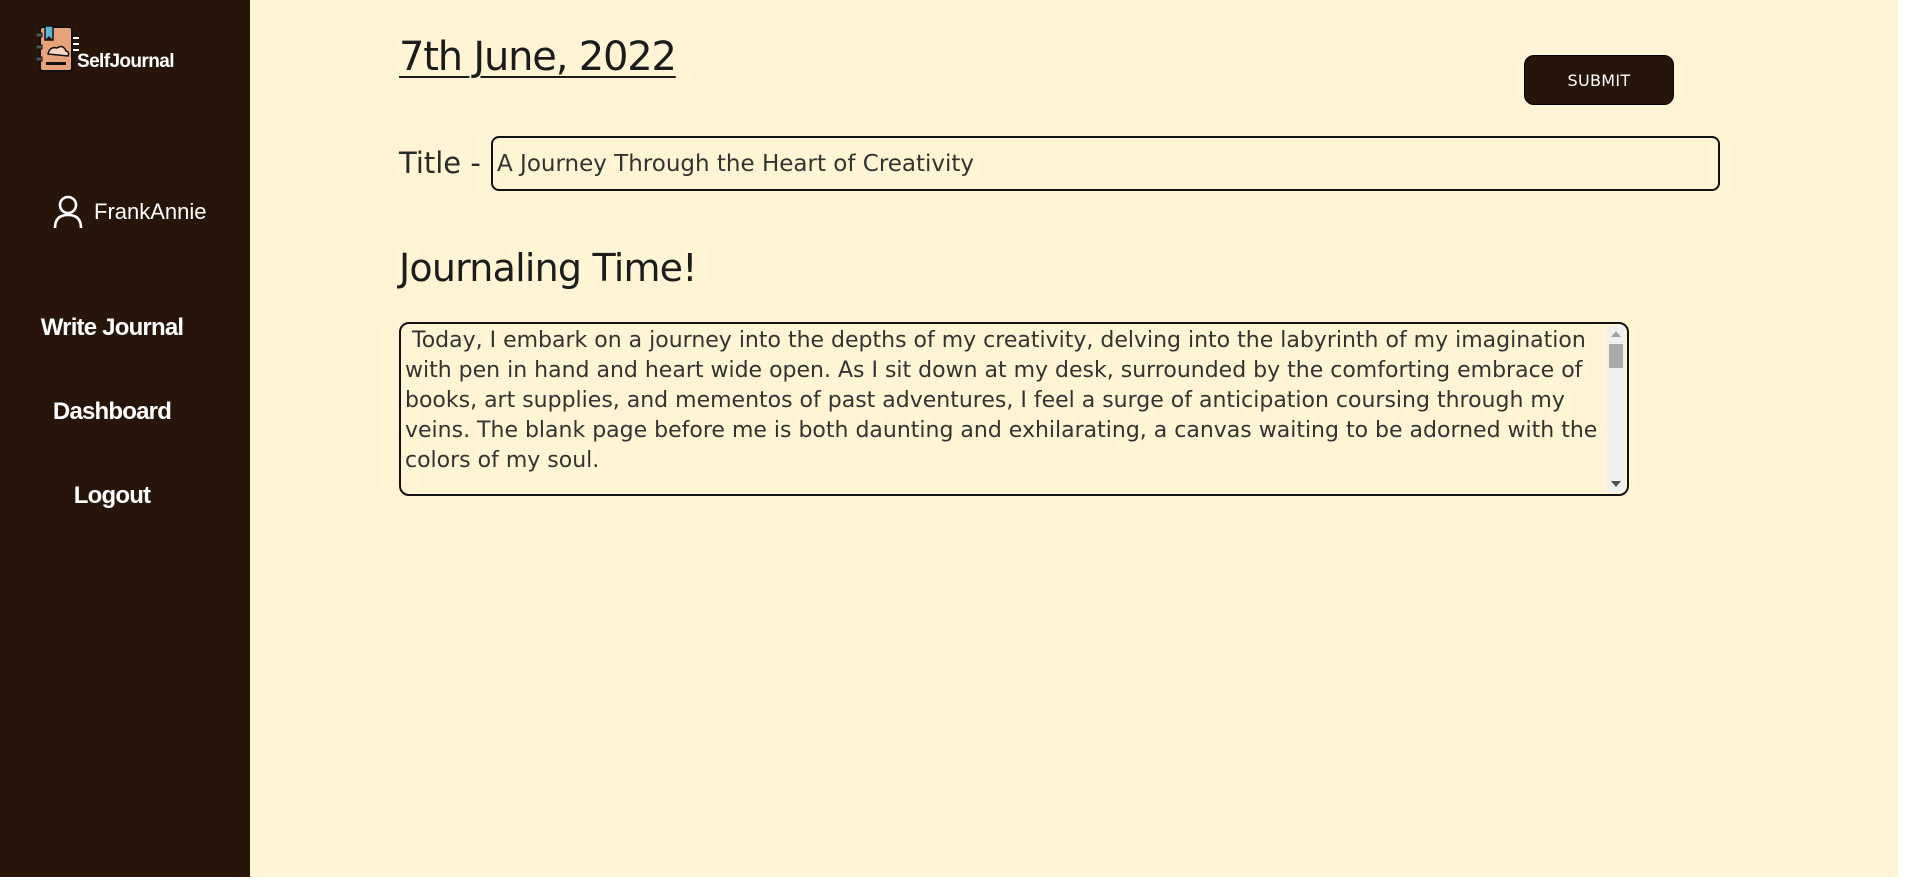 This screenshot has width=1920, height=880. What do you see at coordinates (1616, 409) in the screenshot?
I see `journal-scrollbar` at bounding box center [1616, 409].